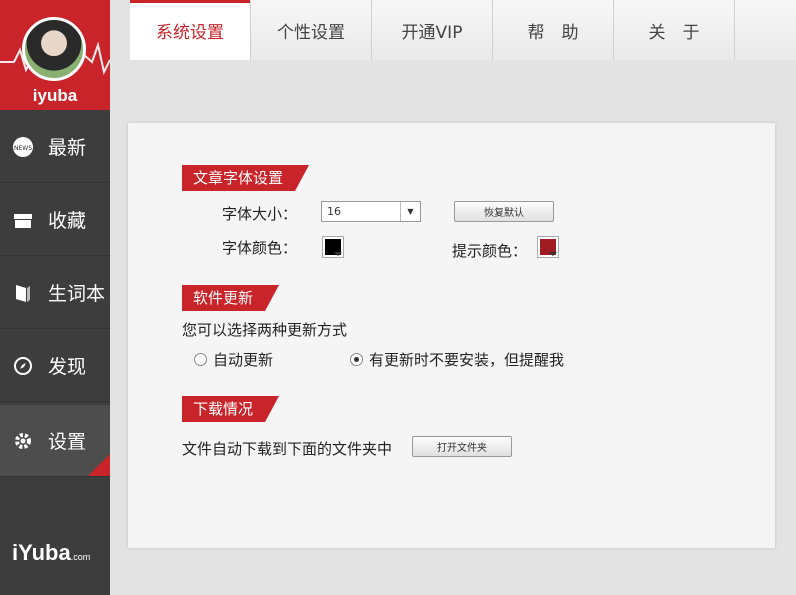 The height and width of the screenshot is (595, 796). Describe the element at coordinates (548, 247) in the screenshot. I see `hint-color-picker` at that location.